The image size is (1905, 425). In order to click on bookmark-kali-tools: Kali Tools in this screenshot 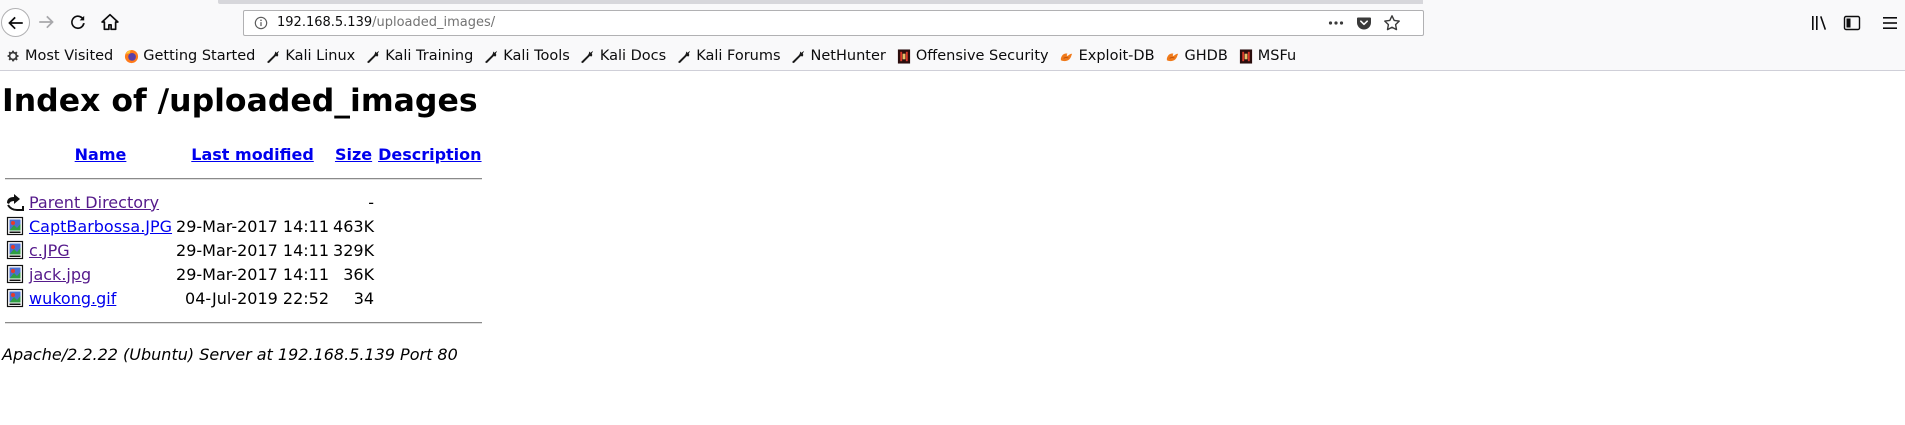, I will do `click(526, 56)`.